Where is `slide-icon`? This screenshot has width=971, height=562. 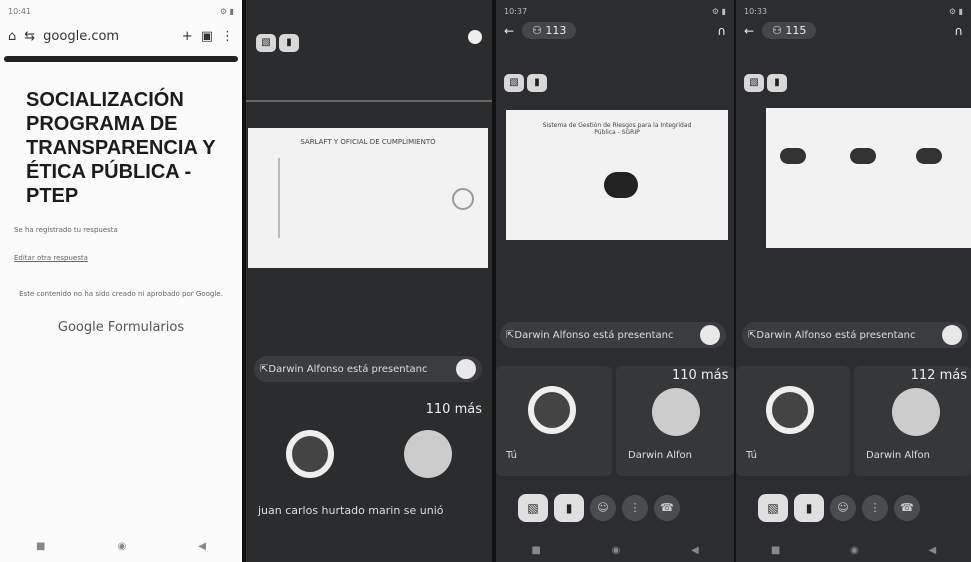
slide-icon is located at coordinates (463, 199).